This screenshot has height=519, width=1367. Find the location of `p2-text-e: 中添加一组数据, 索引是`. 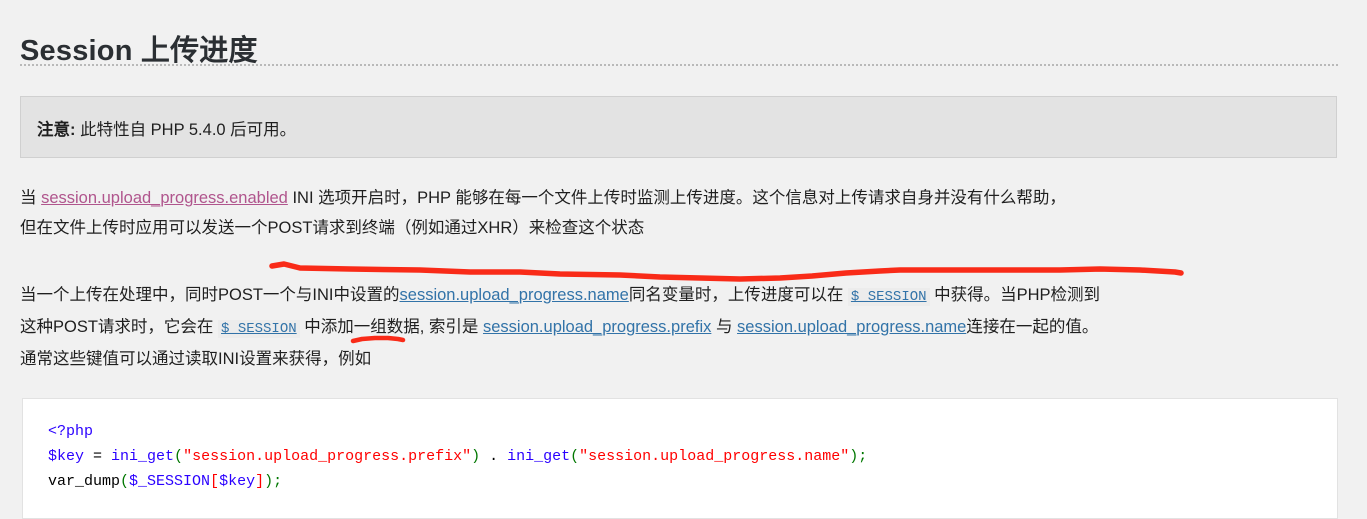

p2-text-e: 中添加一组数据, 索引是 is located at coordinates (391, 327).